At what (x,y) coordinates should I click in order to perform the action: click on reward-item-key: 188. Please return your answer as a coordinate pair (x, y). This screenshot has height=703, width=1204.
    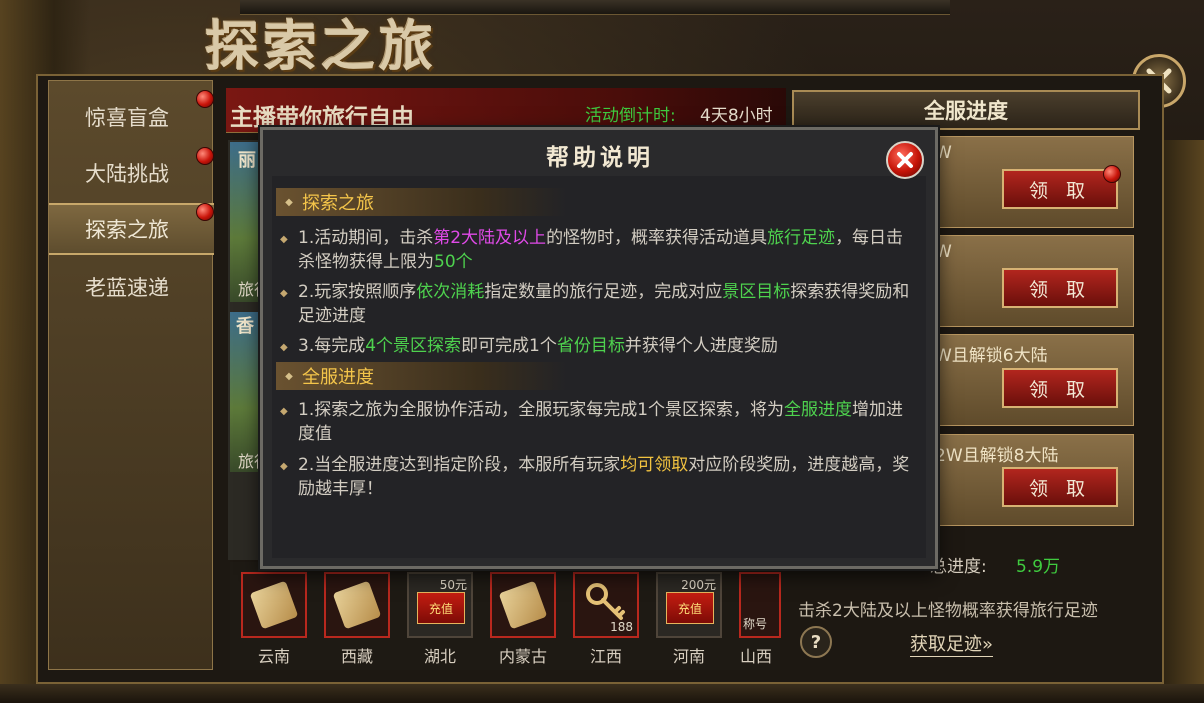
    Looking at the image, I should click on (606, 605).